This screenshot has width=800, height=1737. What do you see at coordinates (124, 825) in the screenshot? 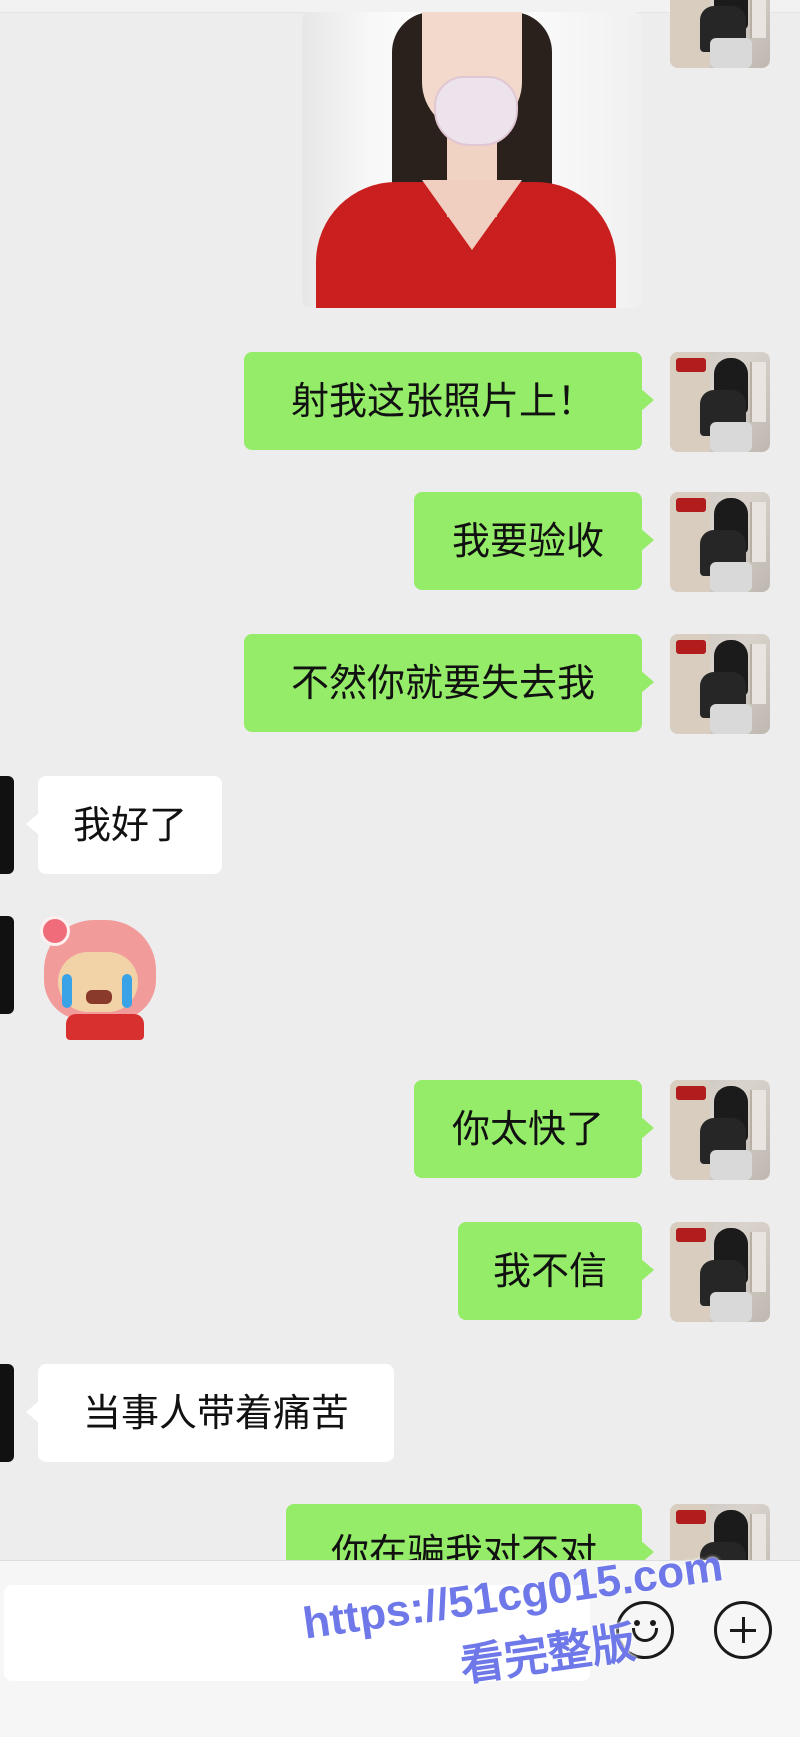
I see `message-bubble-incoming: 我好了` at bounding box center [124, 825].